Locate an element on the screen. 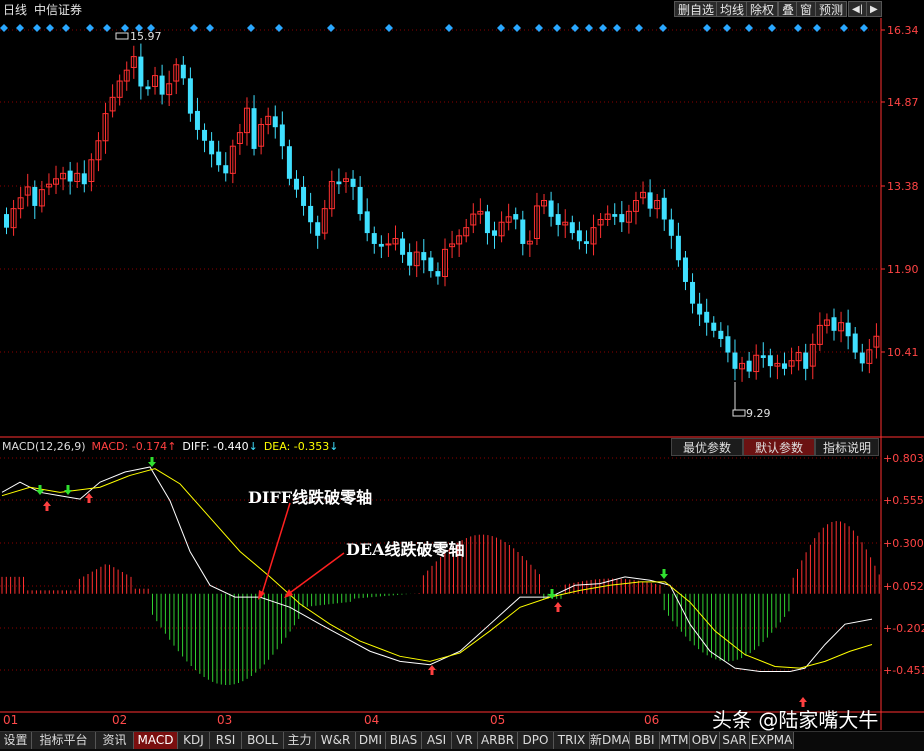 The height and width of the screenshot is (751, 924). indicator-tab: OBV is located at coordinates (705, 740).